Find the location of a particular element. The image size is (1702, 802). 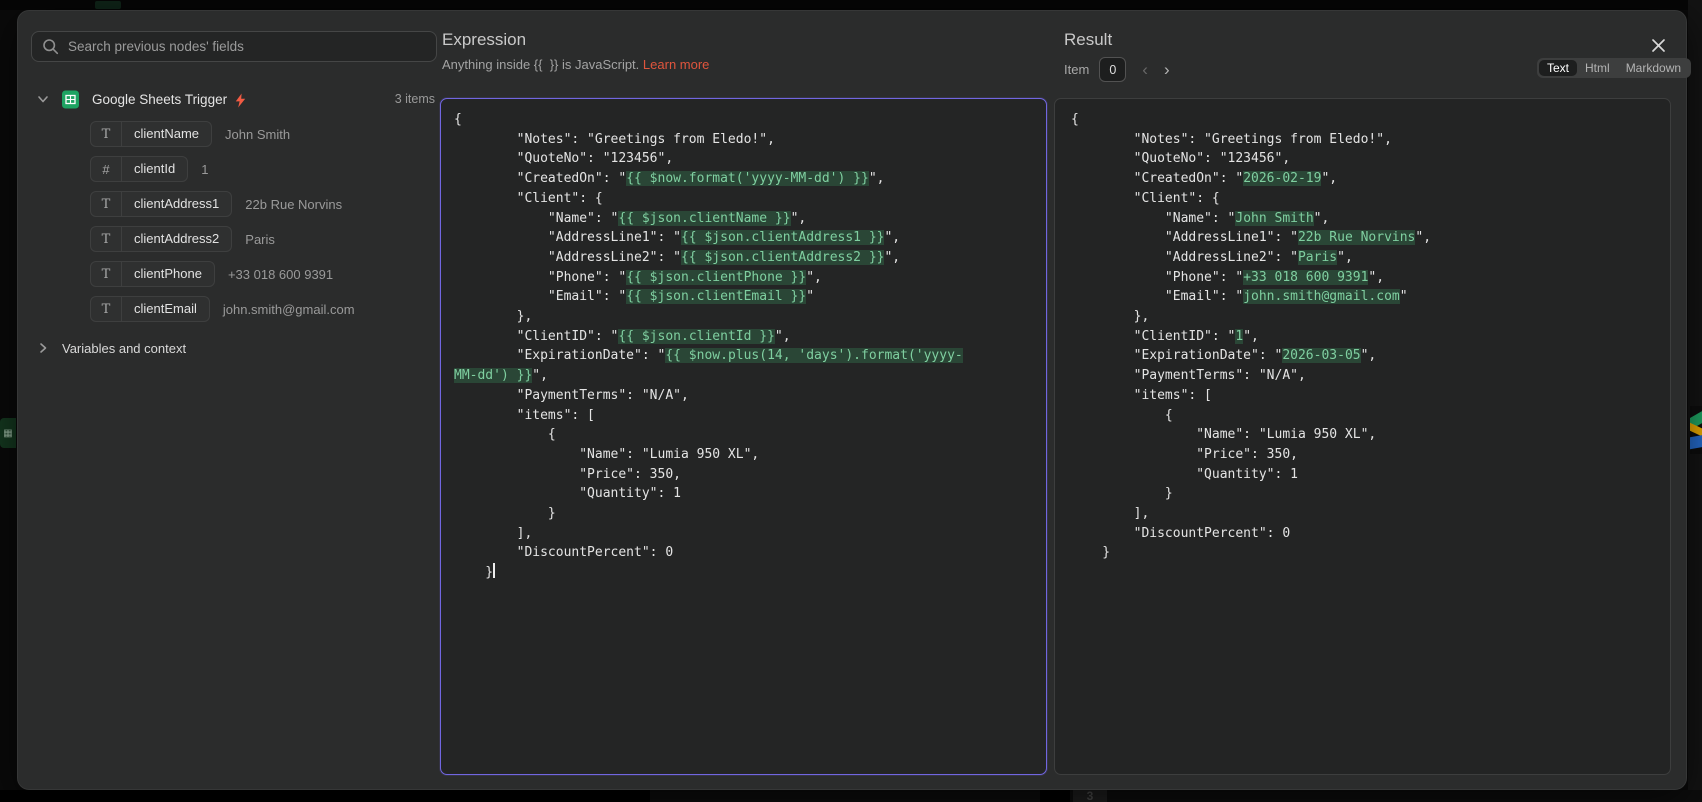

search-icon is located at coordinates (51, 47).